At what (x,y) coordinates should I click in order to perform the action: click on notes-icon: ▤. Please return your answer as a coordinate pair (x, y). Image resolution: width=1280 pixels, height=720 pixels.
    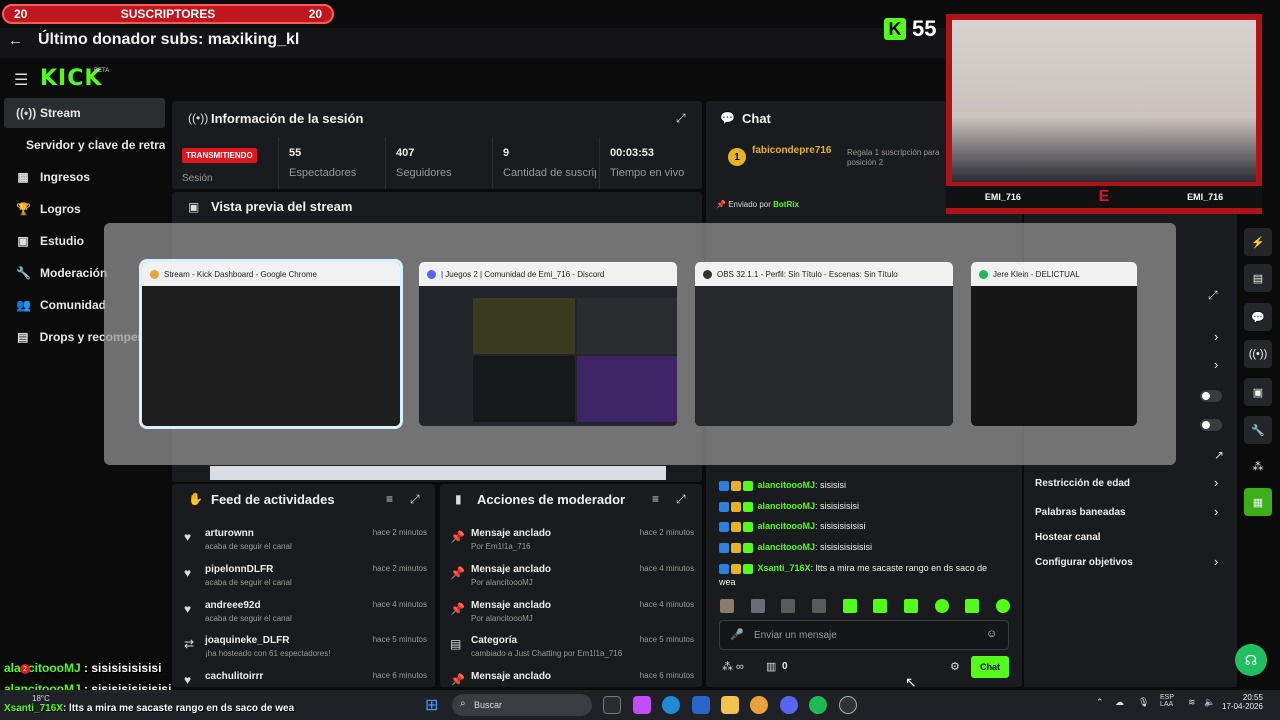
    Looking at the image, I should click on (1258, 278).